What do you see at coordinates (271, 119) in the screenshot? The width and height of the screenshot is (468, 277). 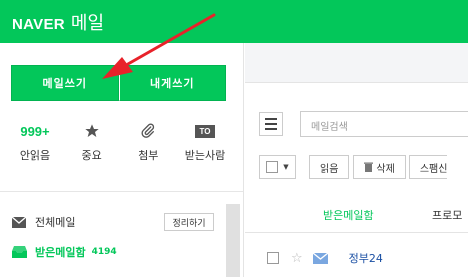 I see `hamburger-icon` at bounding box center [271, 119].